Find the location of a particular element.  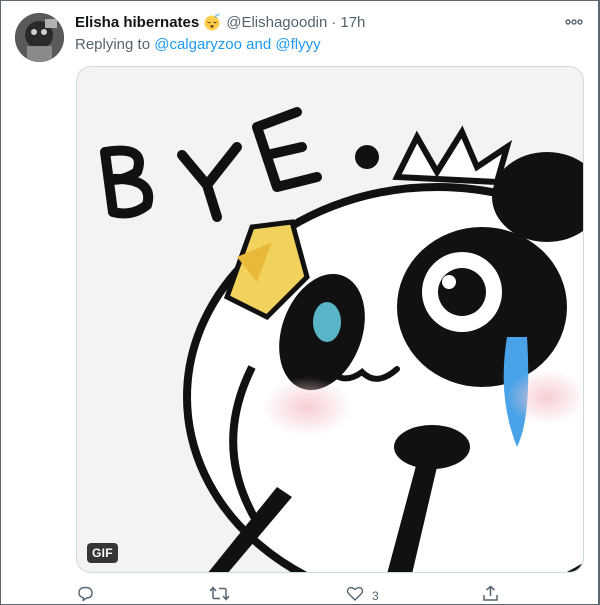

author-handle: @Elishagoodin is located at coordinates (276, 22).